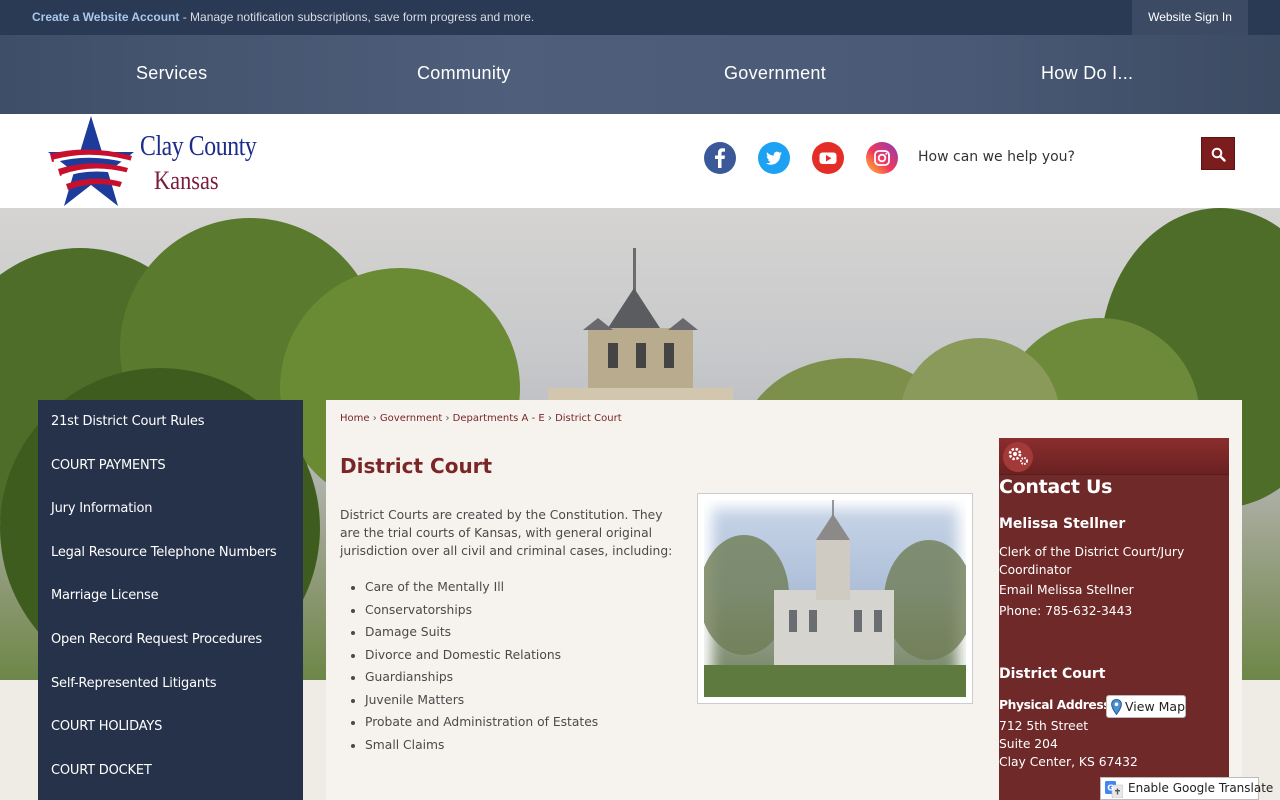 The height and width of the screenshot is (800, 1280). I want to click on star-logo-icon, so click(91, 161).